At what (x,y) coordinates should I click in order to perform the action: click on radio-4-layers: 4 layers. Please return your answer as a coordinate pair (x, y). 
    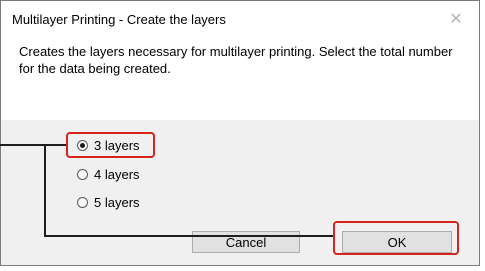
    Looking at the image, I should click on (108, 174).